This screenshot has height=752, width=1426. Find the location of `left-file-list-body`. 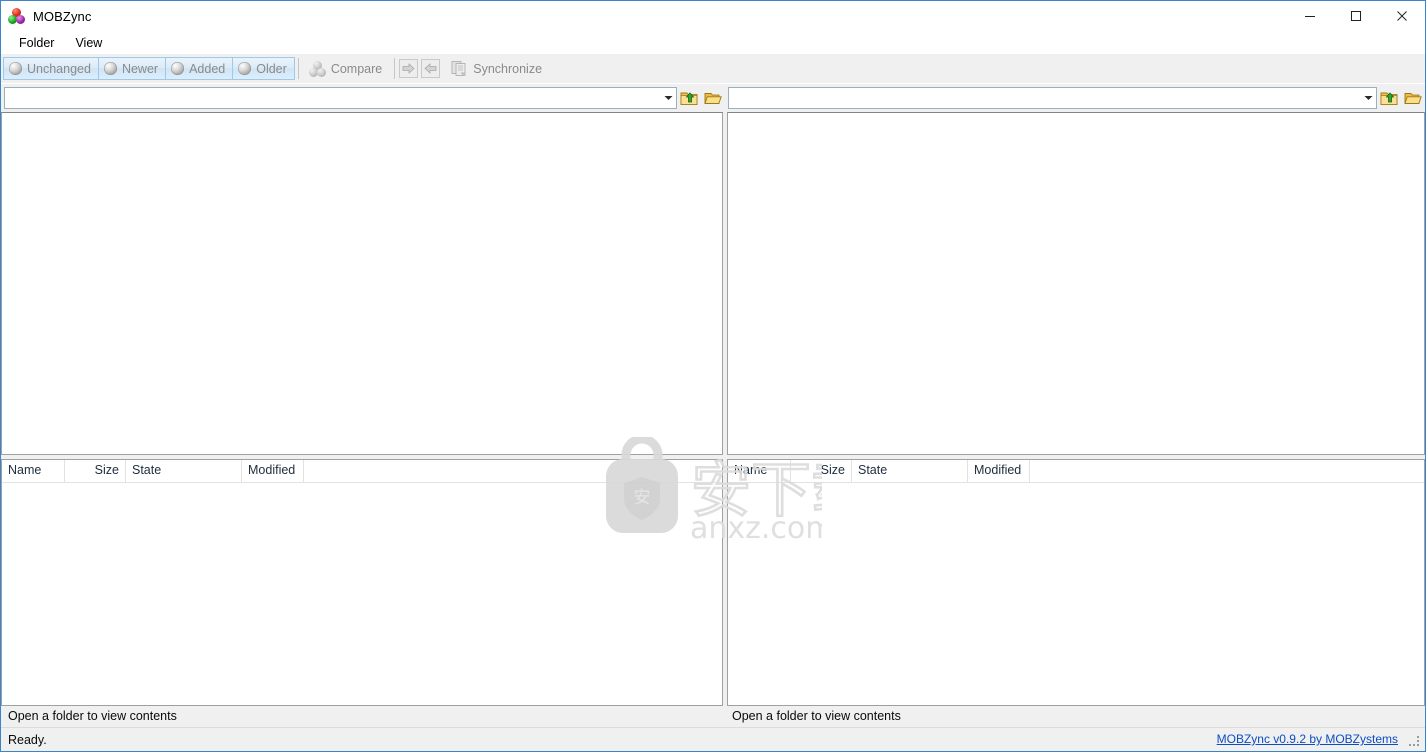

left-file-list-body is located at coordinates (362, 594).